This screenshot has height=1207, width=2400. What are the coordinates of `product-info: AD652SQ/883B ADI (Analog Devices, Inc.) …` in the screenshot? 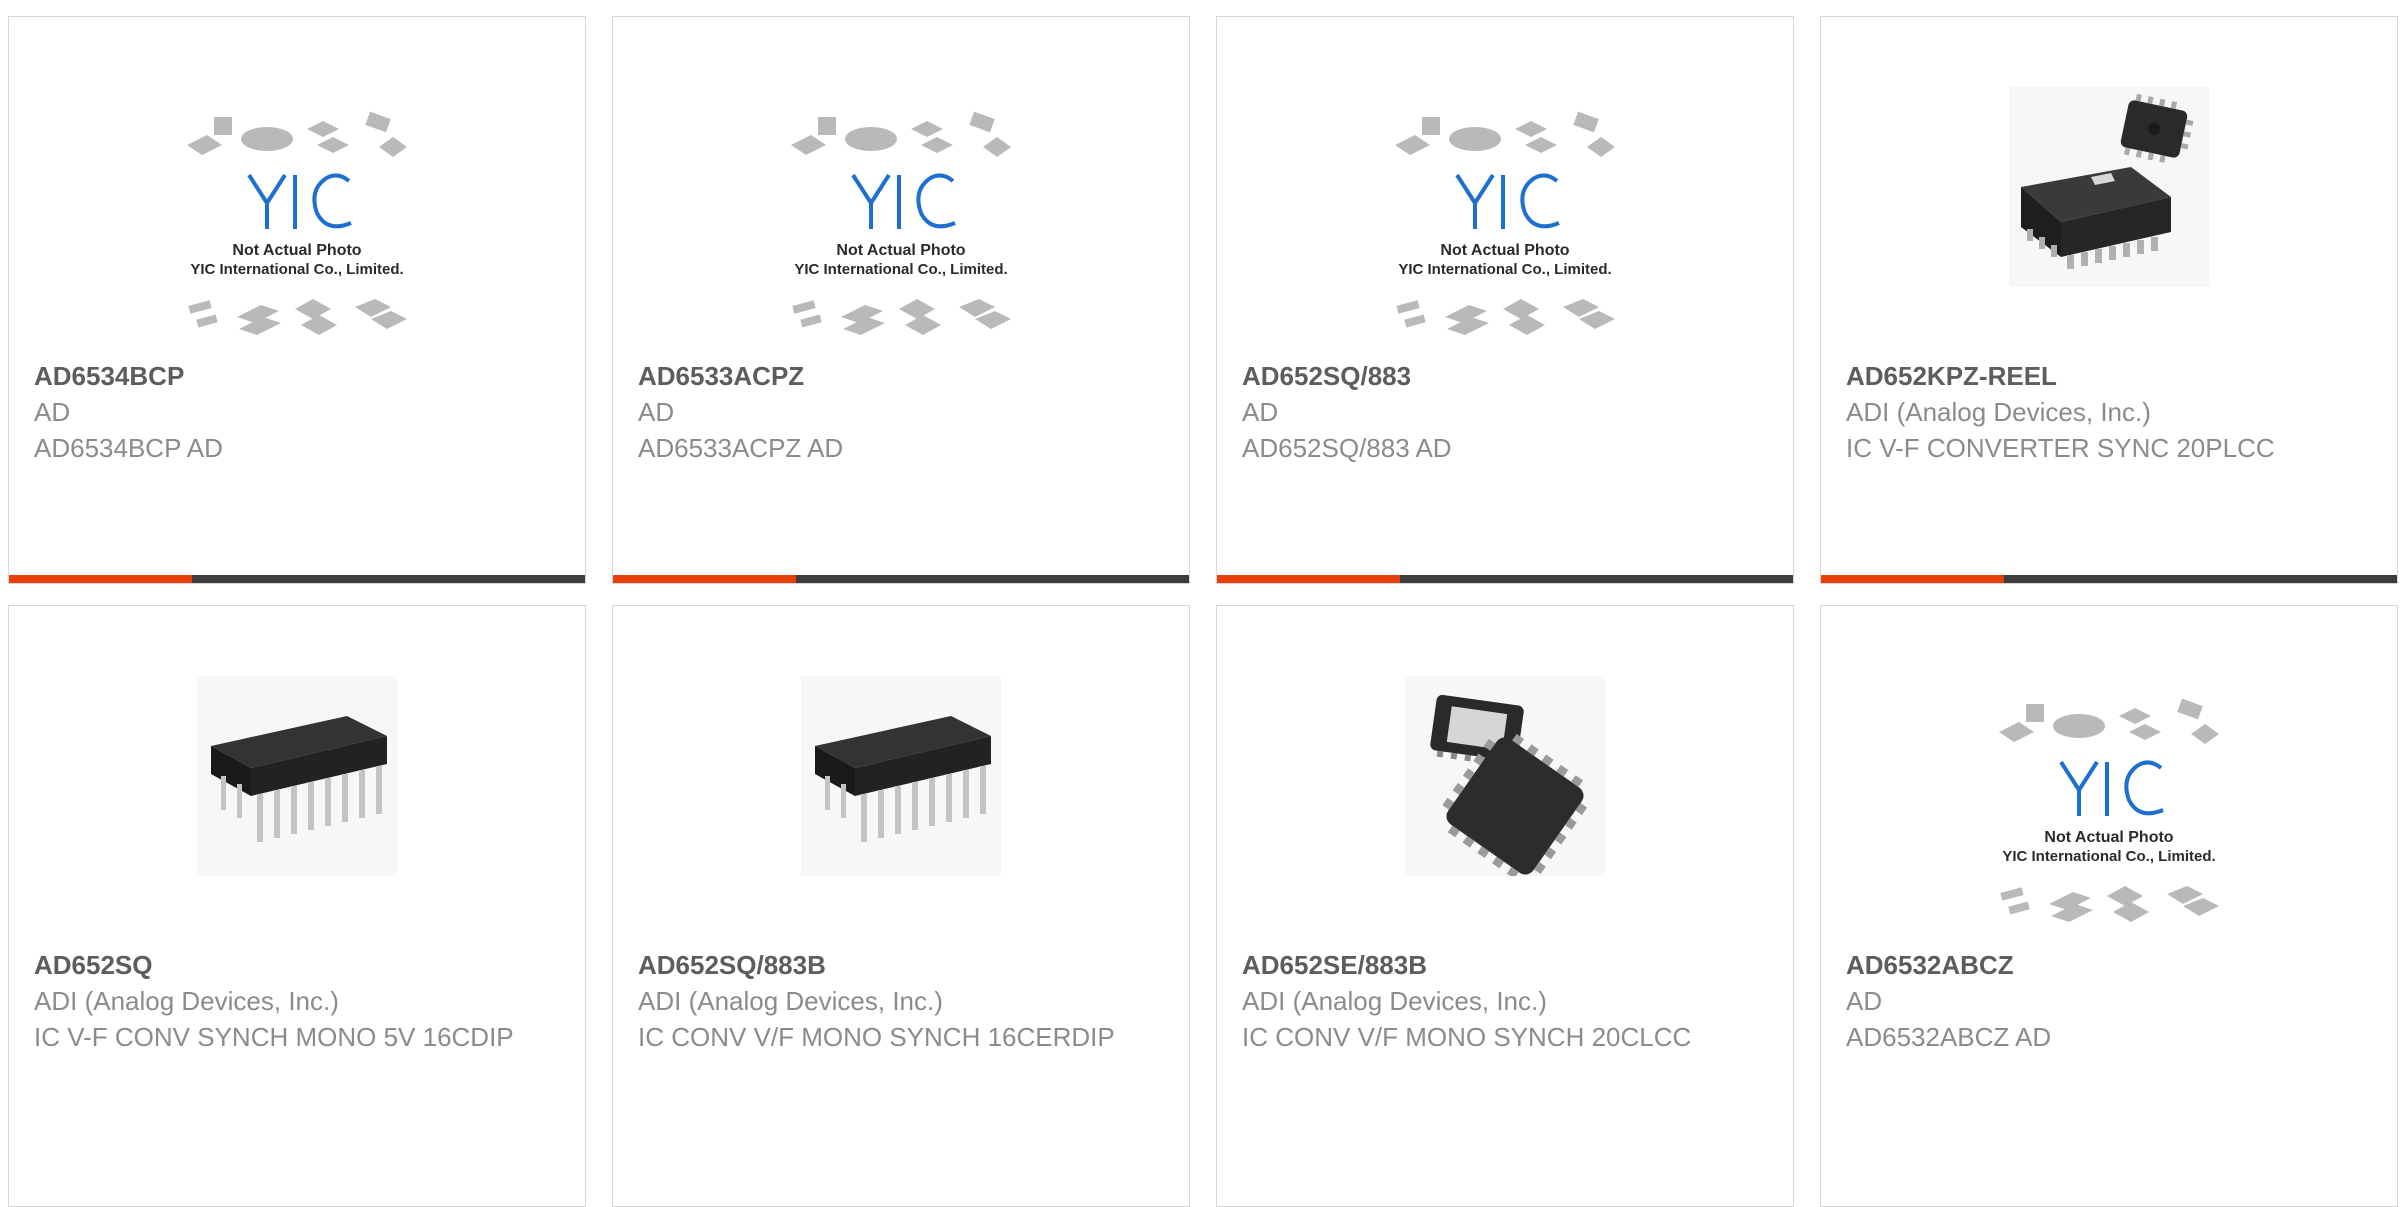 It's located at (903, 1001).